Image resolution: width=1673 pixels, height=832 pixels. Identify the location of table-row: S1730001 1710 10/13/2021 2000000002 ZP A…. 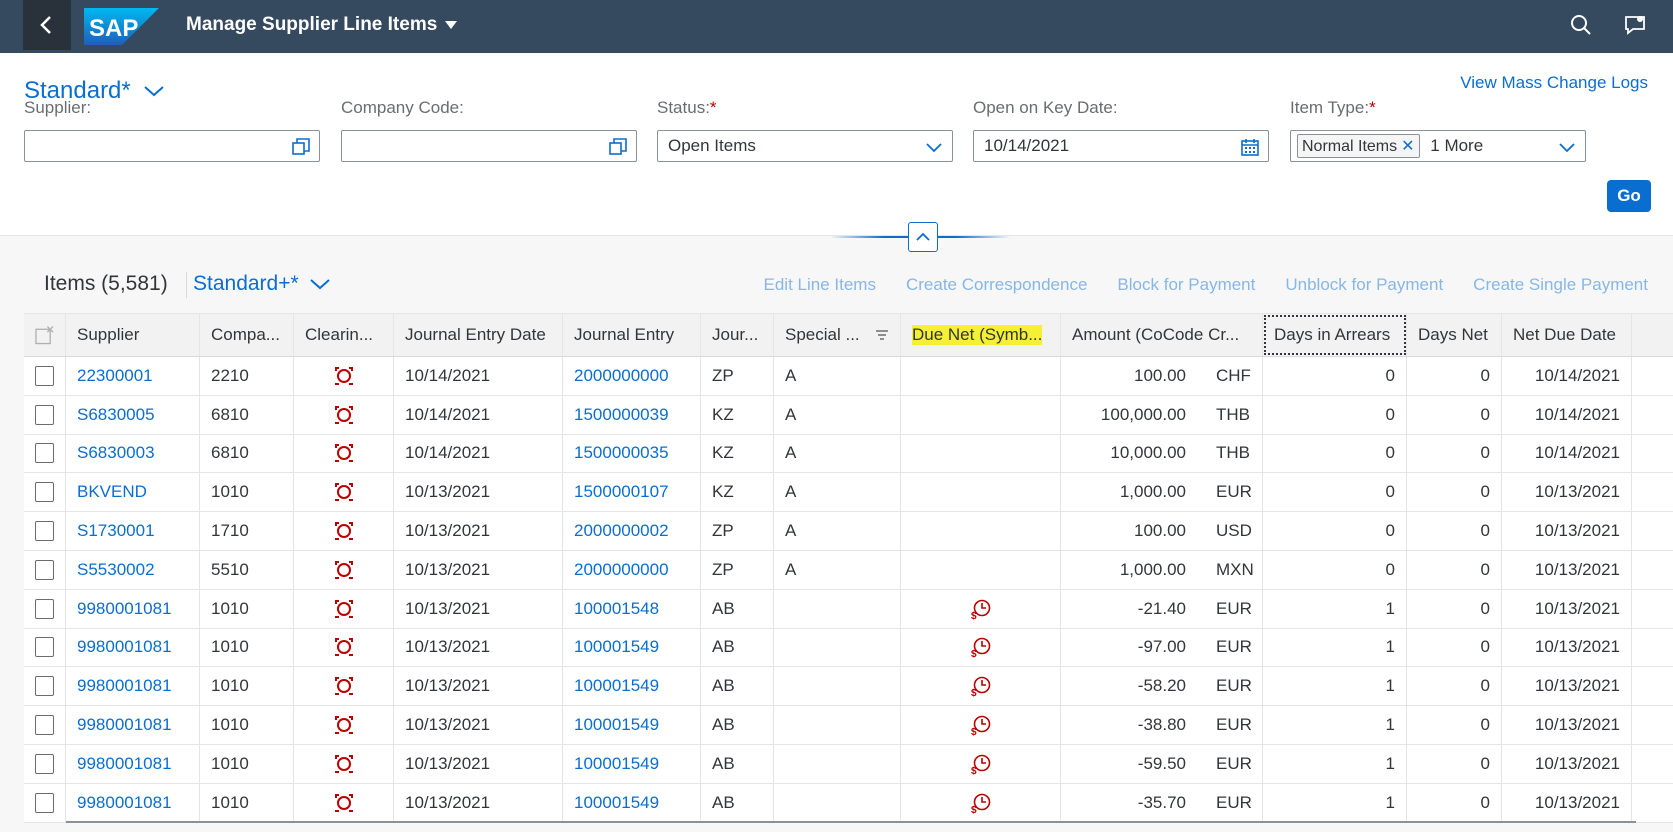
(848, 531).